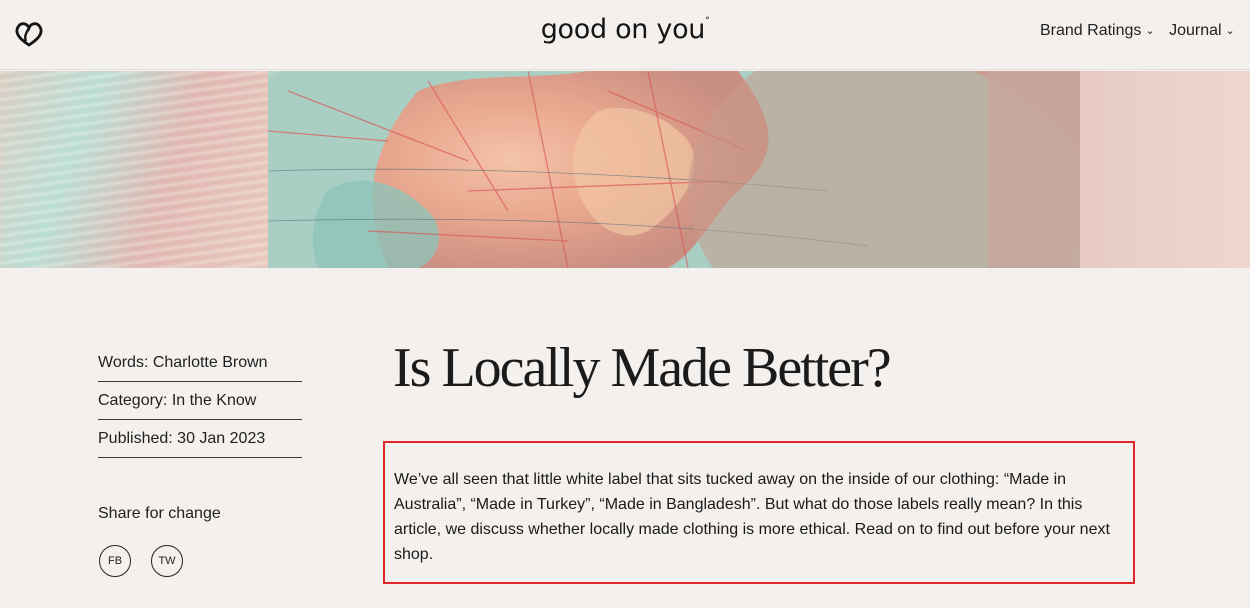  I want to click on hero-blur-left, so click(135, 169).